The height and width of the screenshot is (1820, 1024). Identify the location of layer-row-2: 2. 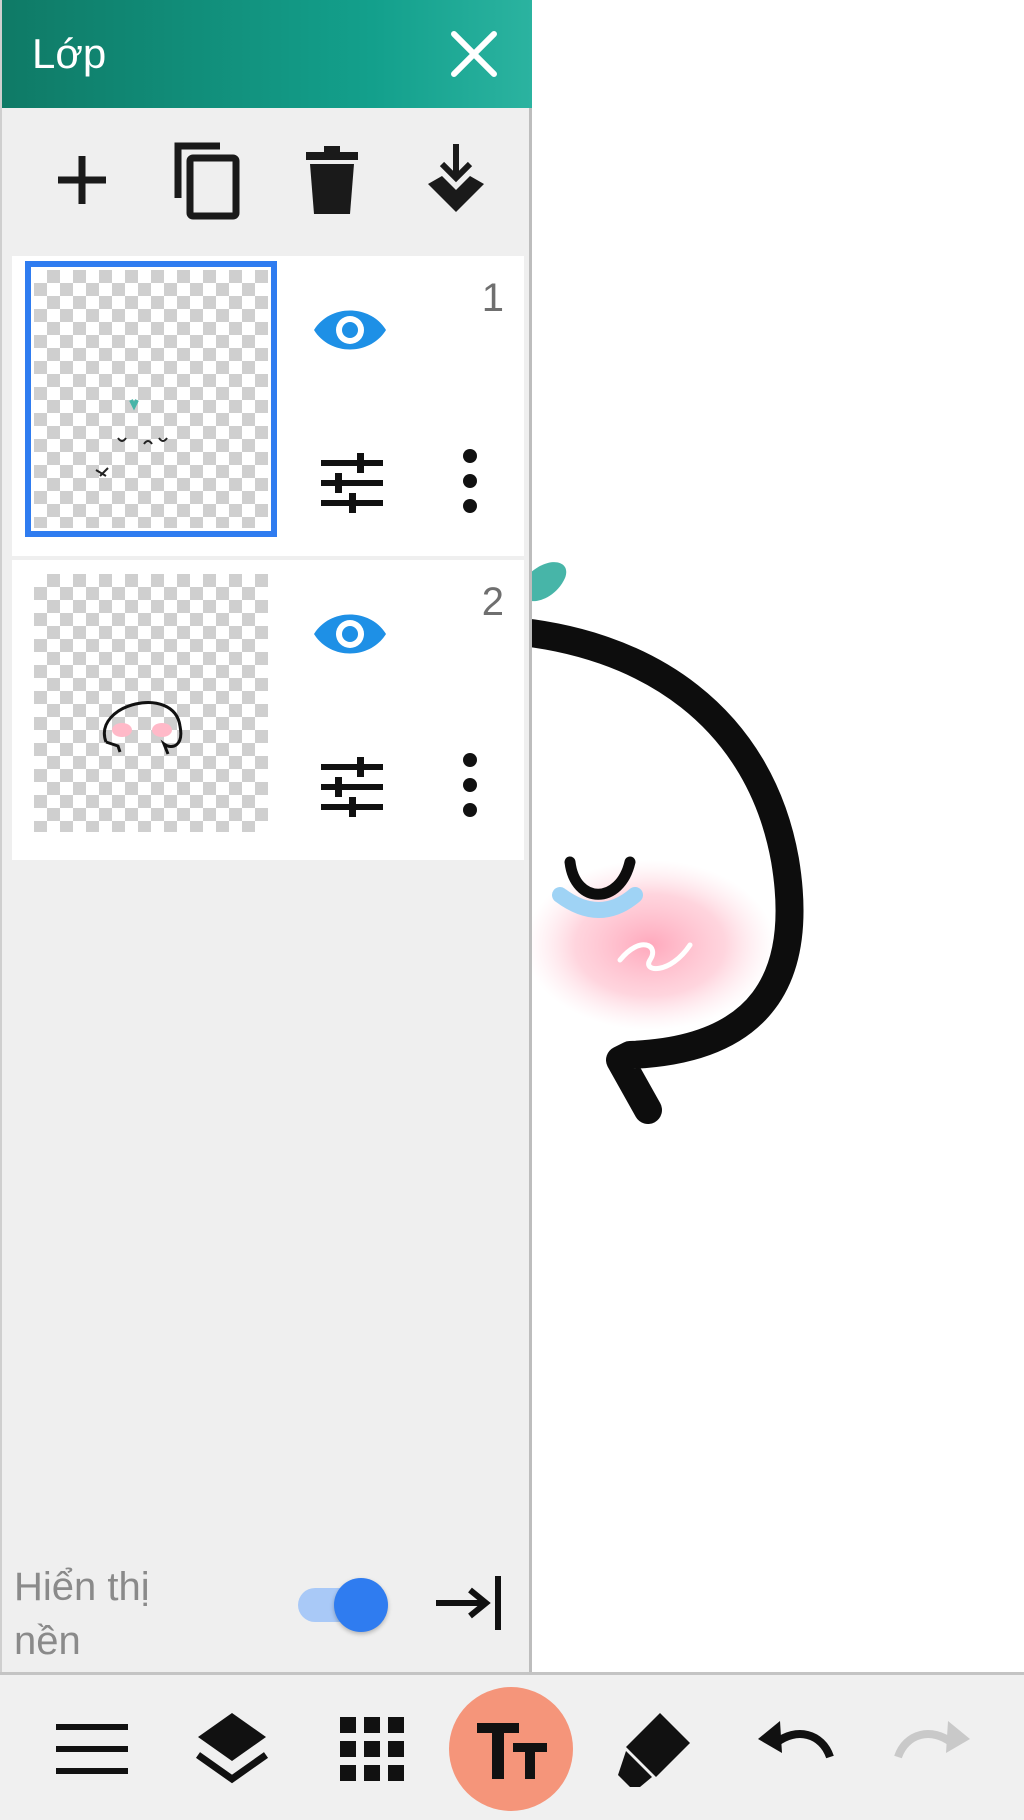
(268, 710).